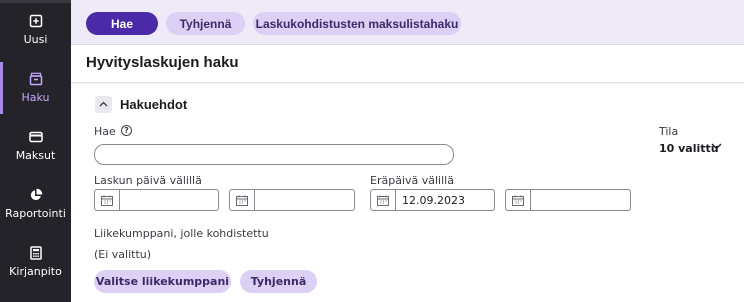 The image size is (744, 302). I want to click on status-label: Tila, so click(669, 131).